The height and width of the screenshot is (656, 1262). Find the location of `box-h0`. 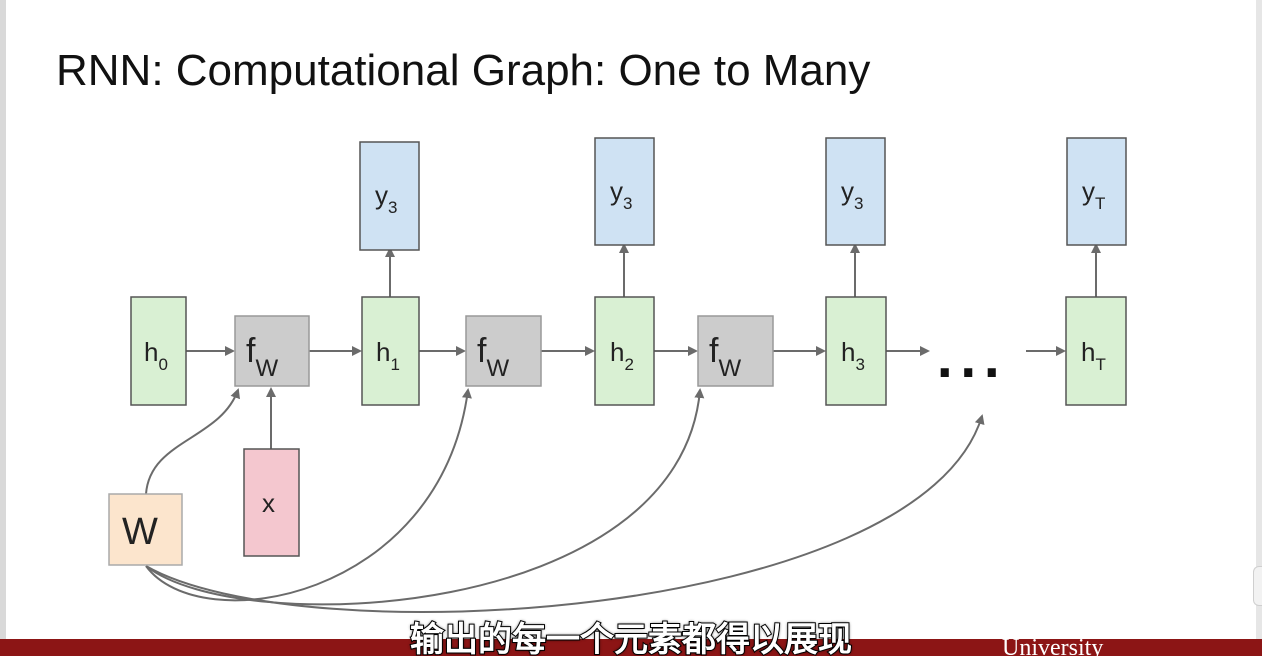

box-h0 is located at coordinates (158, 351).